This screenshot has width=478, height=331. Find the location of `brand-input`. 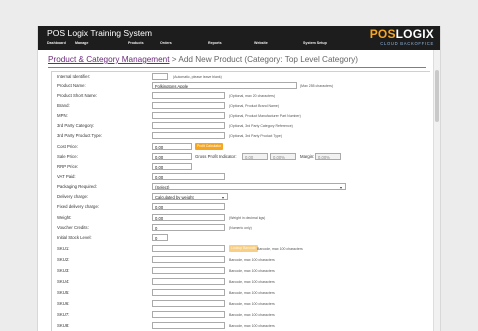

brand-input is located at coordinates (188, 105).